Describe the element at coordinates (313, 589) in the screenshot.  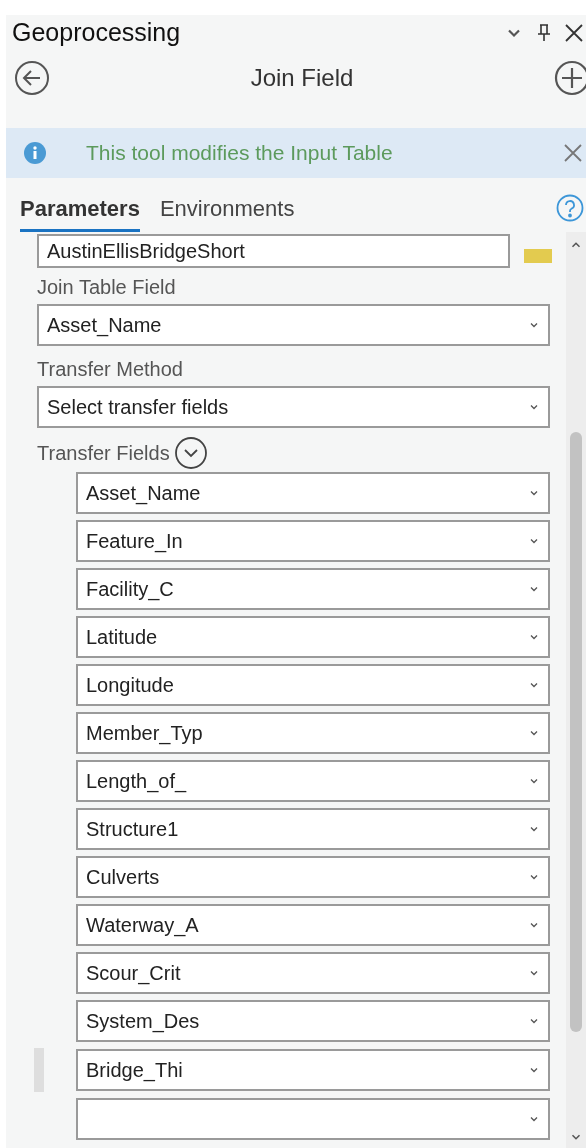
I see `dropdown-field: Facility_C` at that location.